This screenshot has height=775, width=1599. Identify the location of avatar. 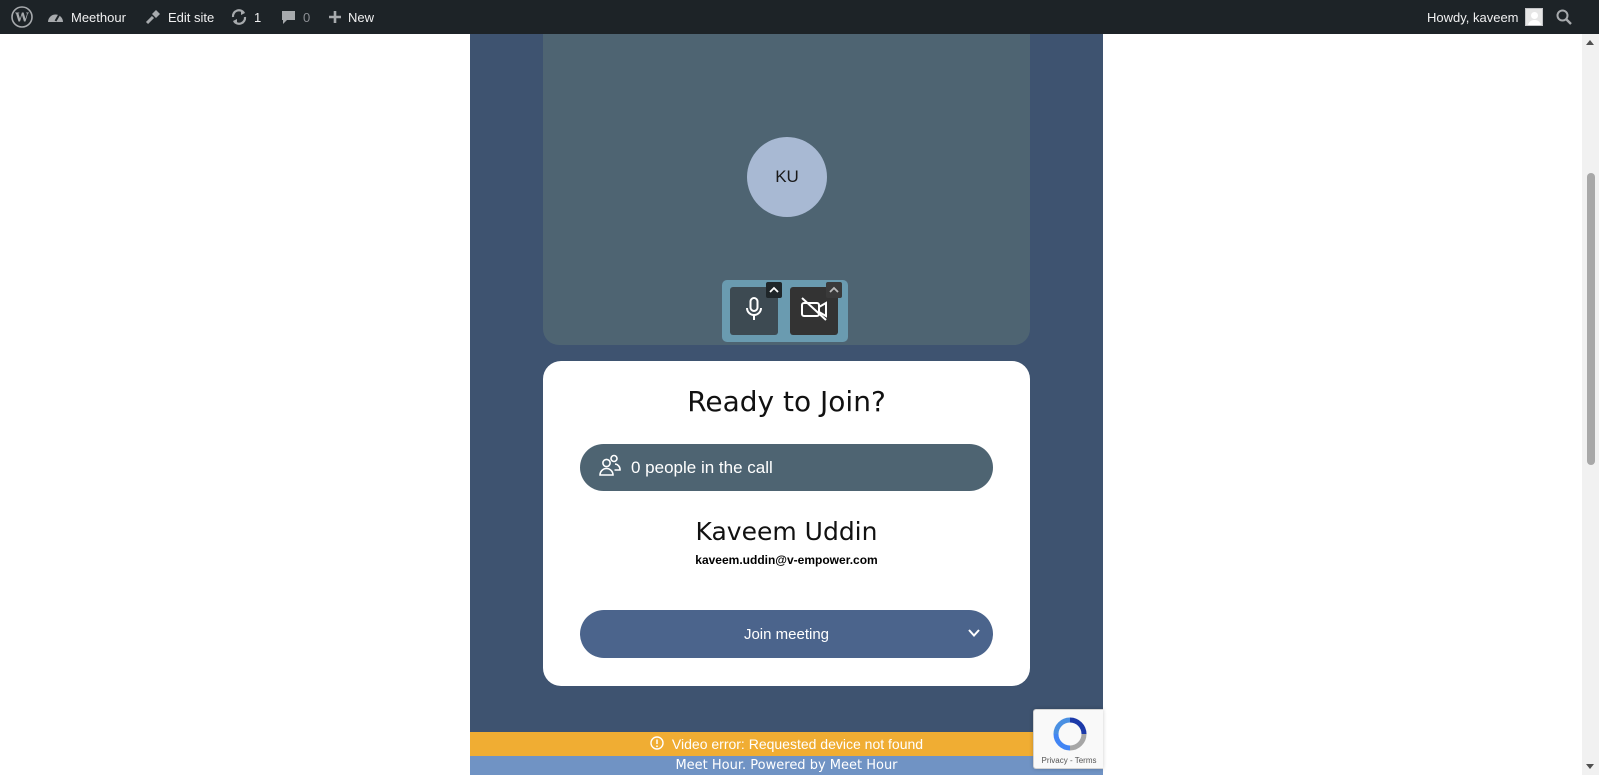
(1533, 17).